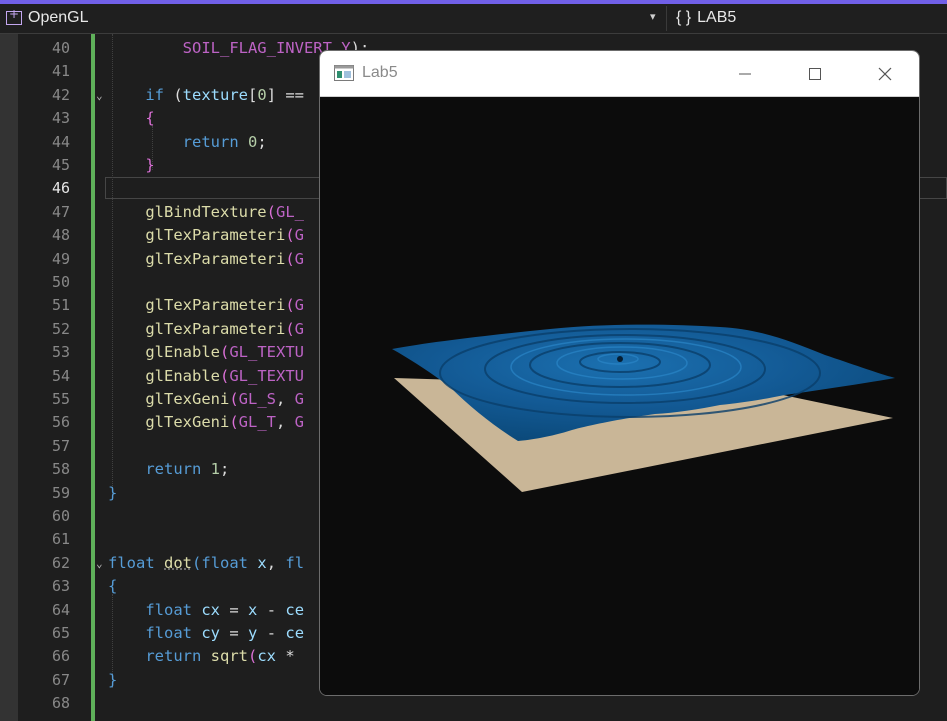 The width and height of the screenshot is (947, 721). Describe the element at coordinates (60, 562) in the screenshot. I see `line-number: 62` at that location.